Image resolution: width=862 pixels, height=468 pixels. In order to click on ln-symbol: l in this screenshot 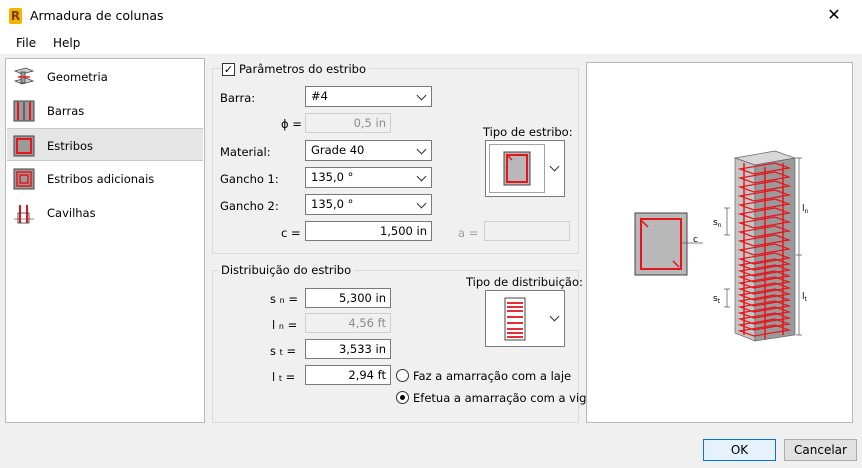, I will do `click(274, 325)`.